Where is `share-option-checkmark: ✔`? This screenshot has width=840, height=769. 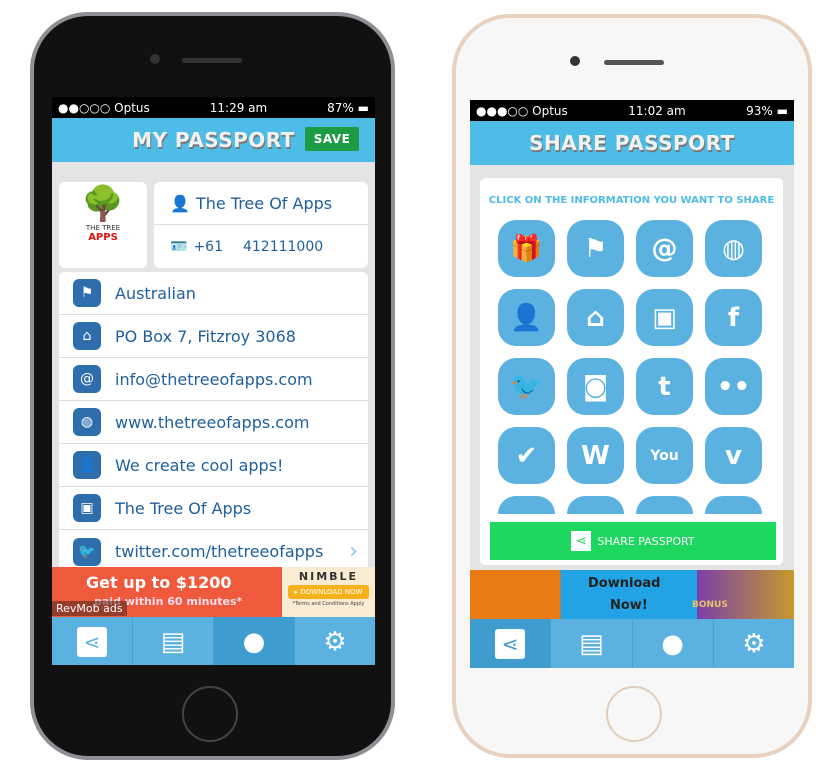 share-option-checkmark: ✔ is located at coordinates (526, 455).